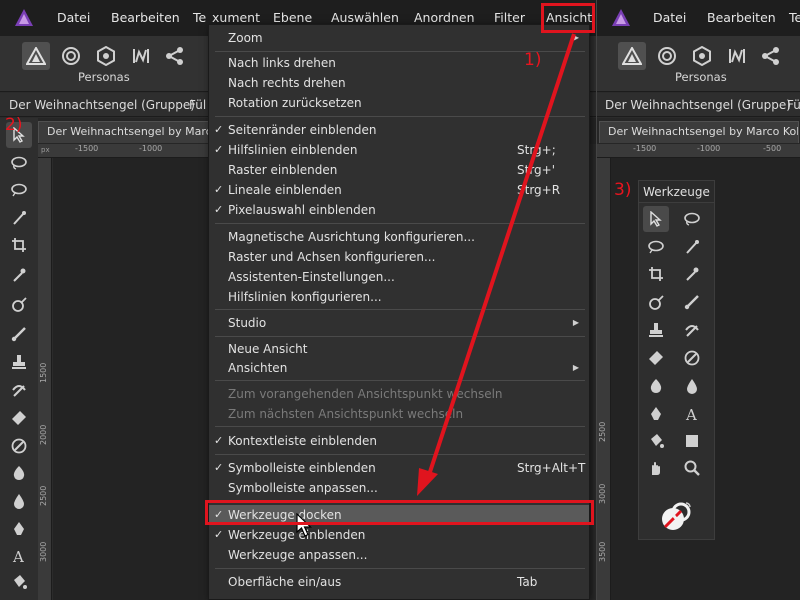  Describe the element at coordinates (399, 441) in the screenshot. I see `menu-item-show-context-toolbar: ✓ Kontextleiste einblenden` at that location.